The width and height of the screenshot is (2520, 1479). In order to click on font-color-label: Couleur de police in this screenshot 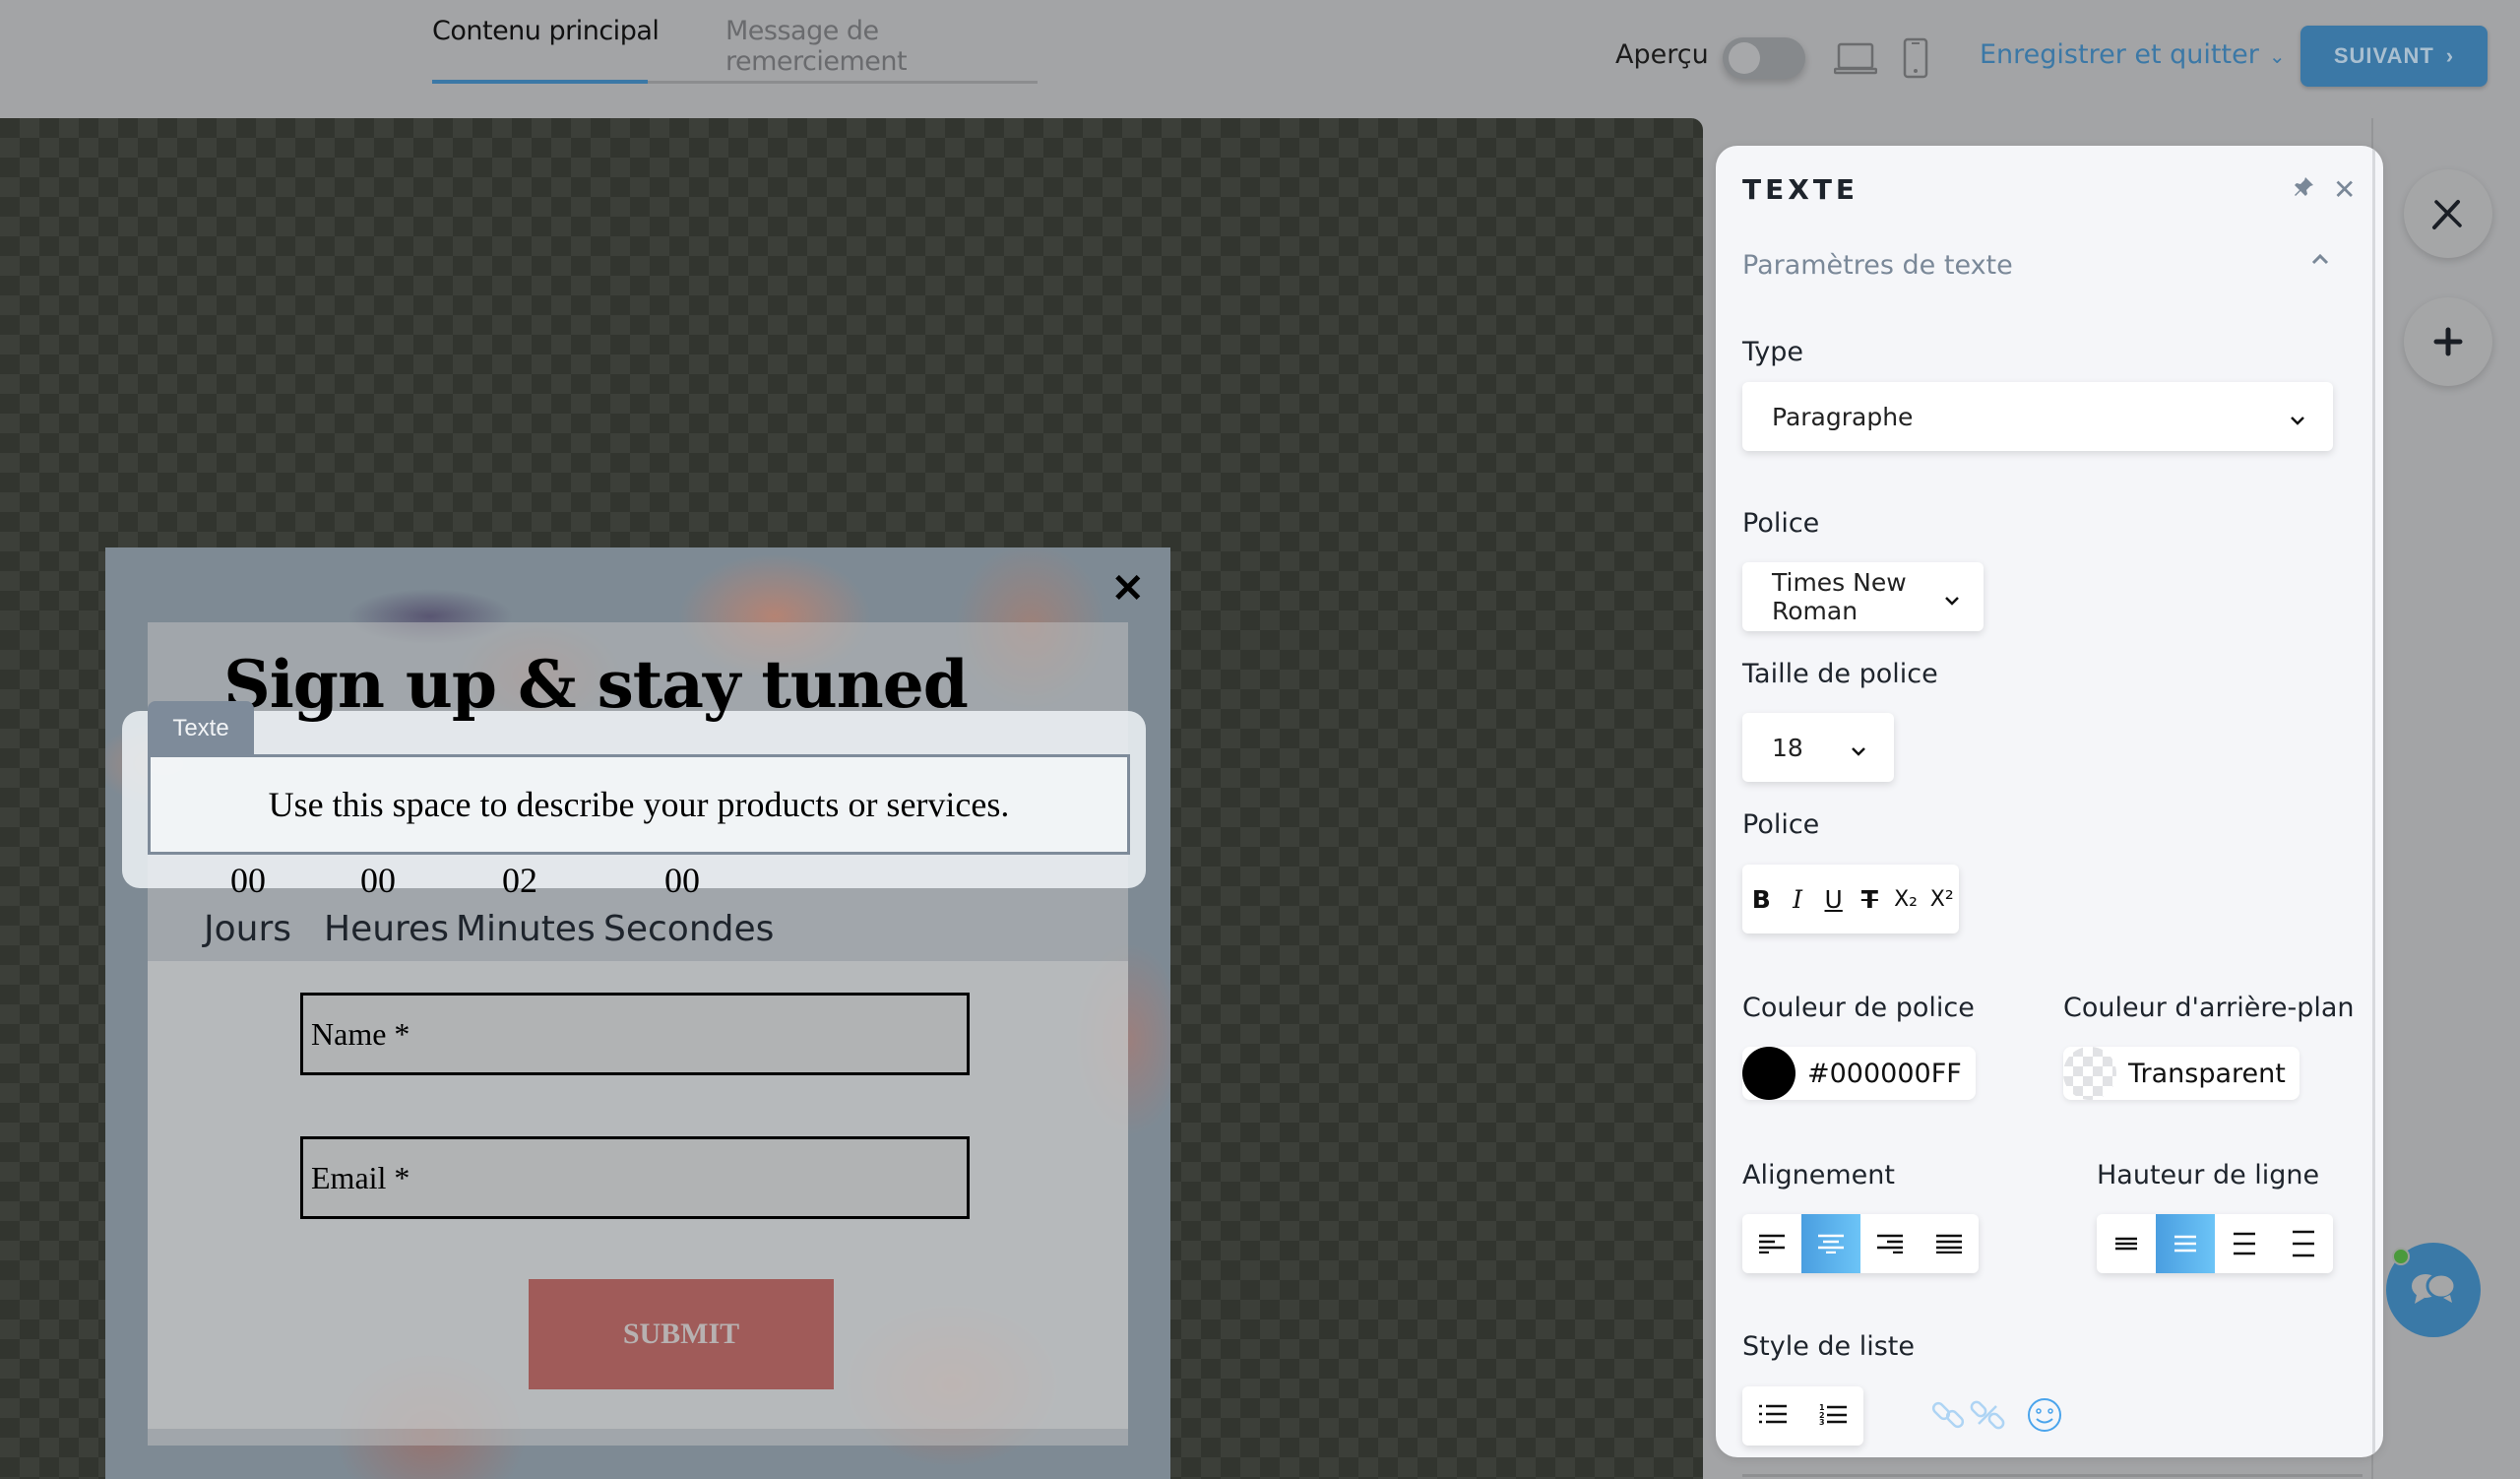, I will do `click(1858, 1008)`.